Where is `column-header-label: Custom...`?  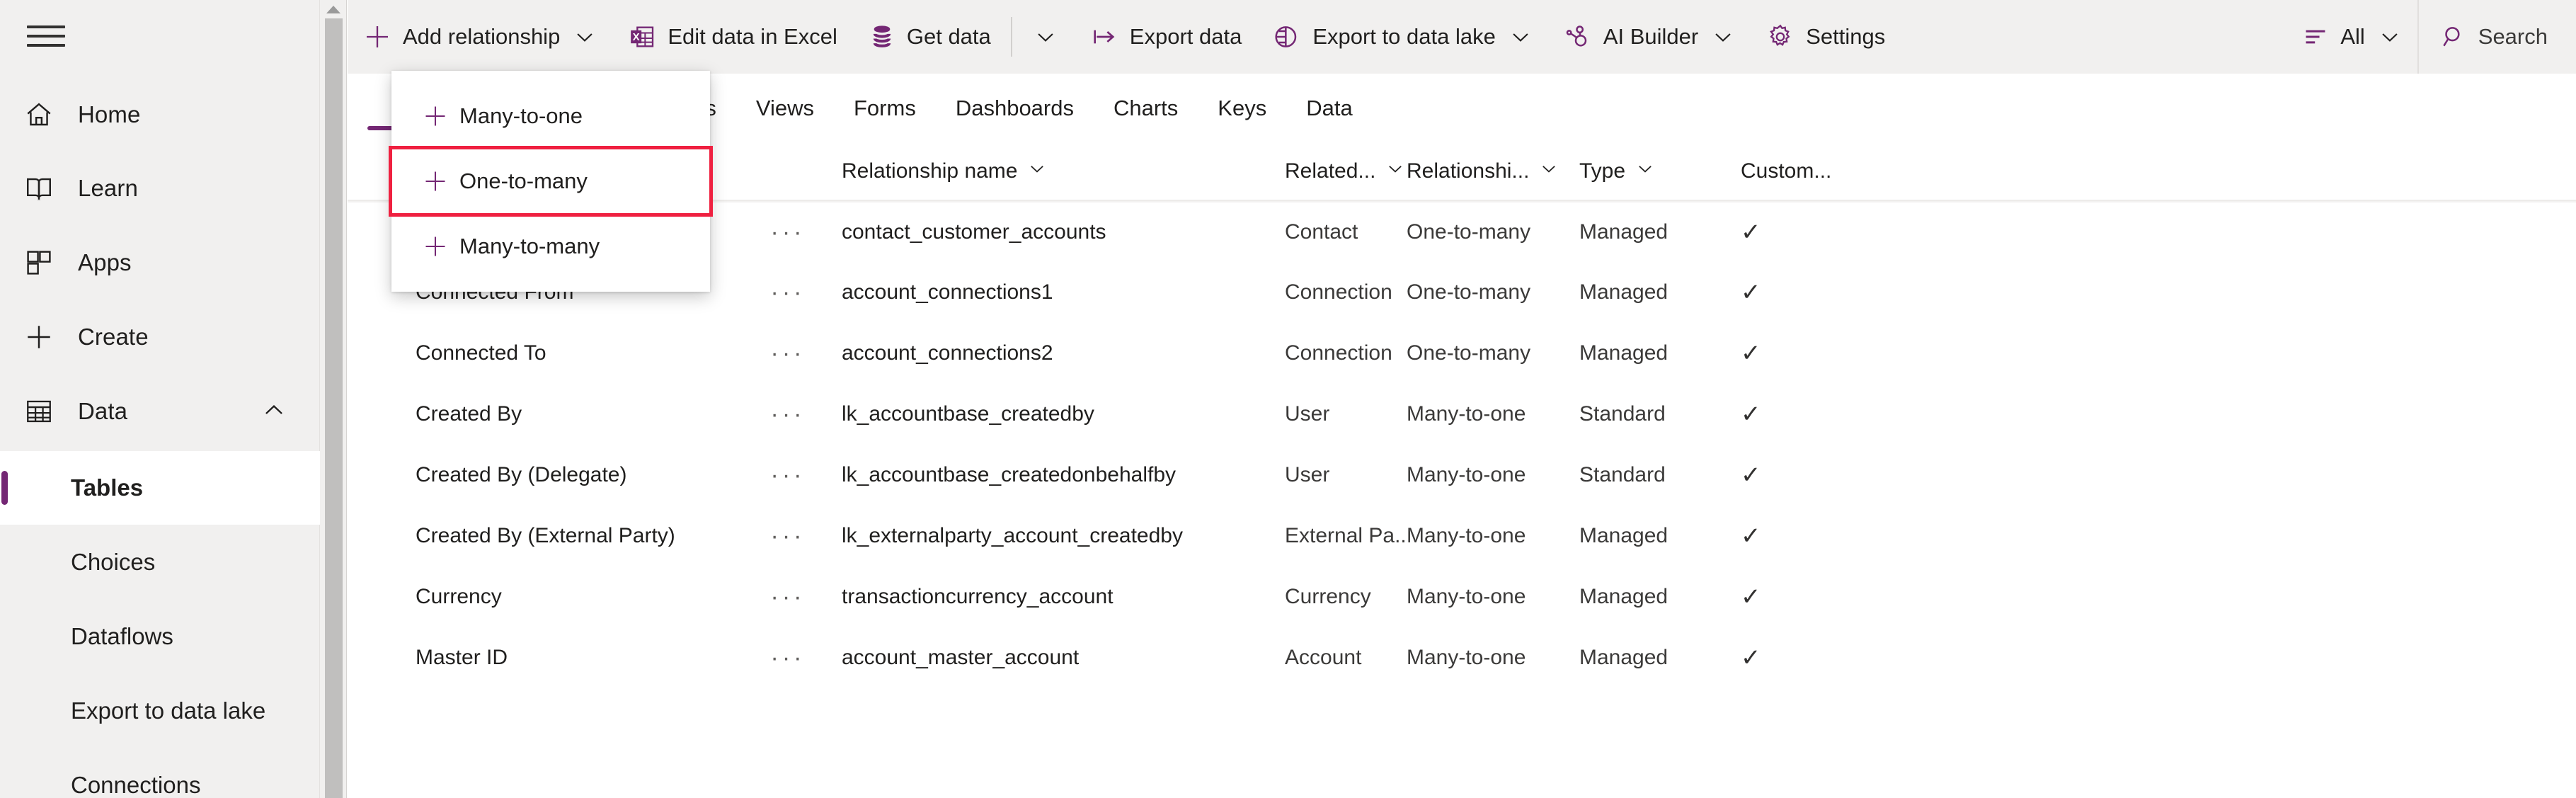 column-header-label: Custom... is located at coordinates (1786, 171).